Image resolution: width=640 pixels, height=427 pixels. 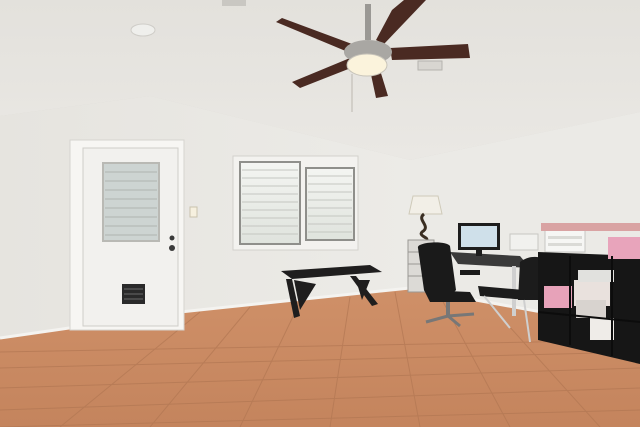 I want to click on fan-downrod, so click(x=368, y=22).